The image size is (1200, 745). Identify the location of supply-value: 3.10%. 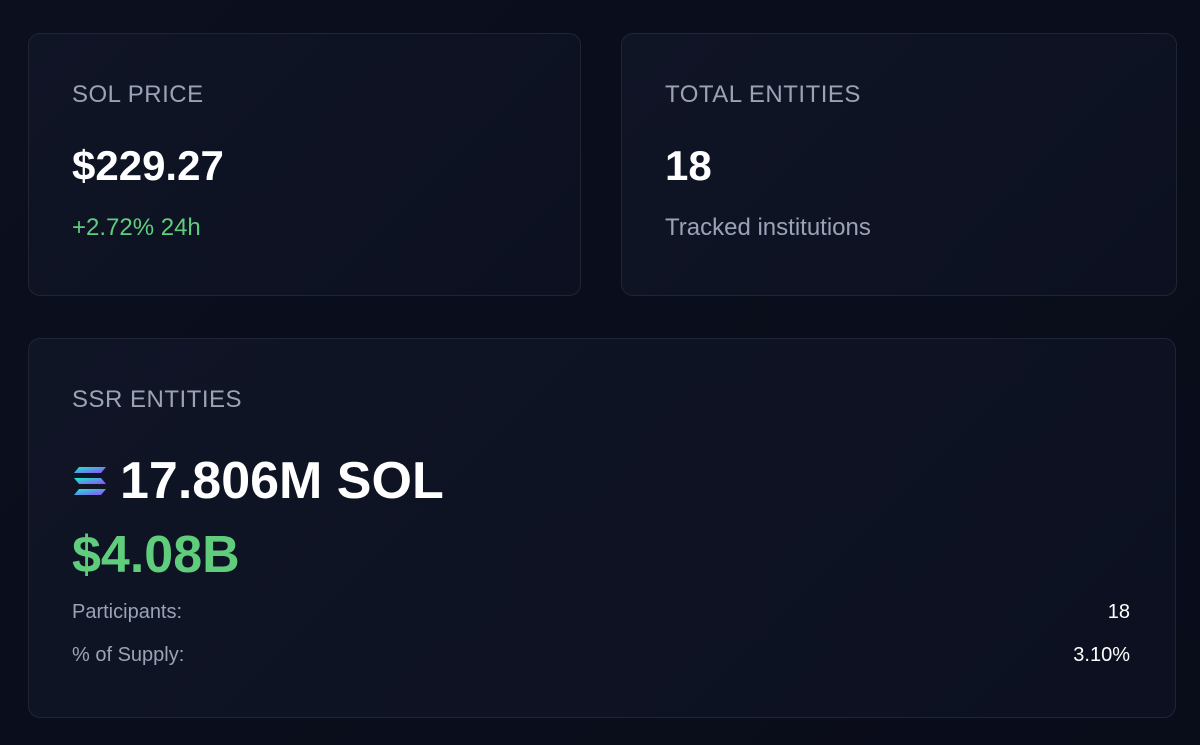
(1101, 655).